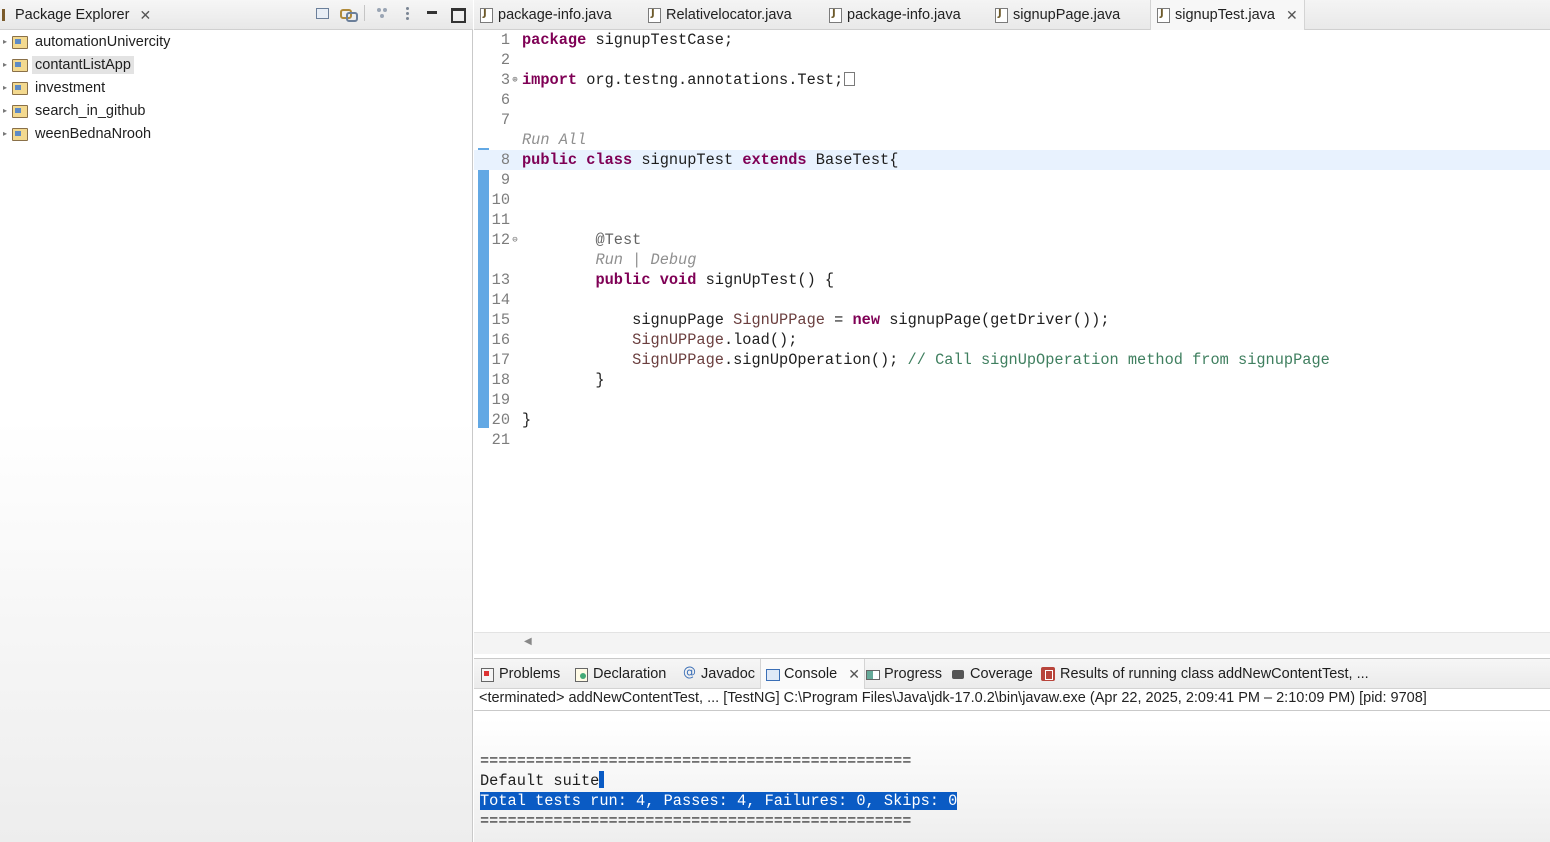  What do you see at coordinates (554, 140) in the screenshot?
I see `code-lens-link: Run All` at bounding box center [554, 140].